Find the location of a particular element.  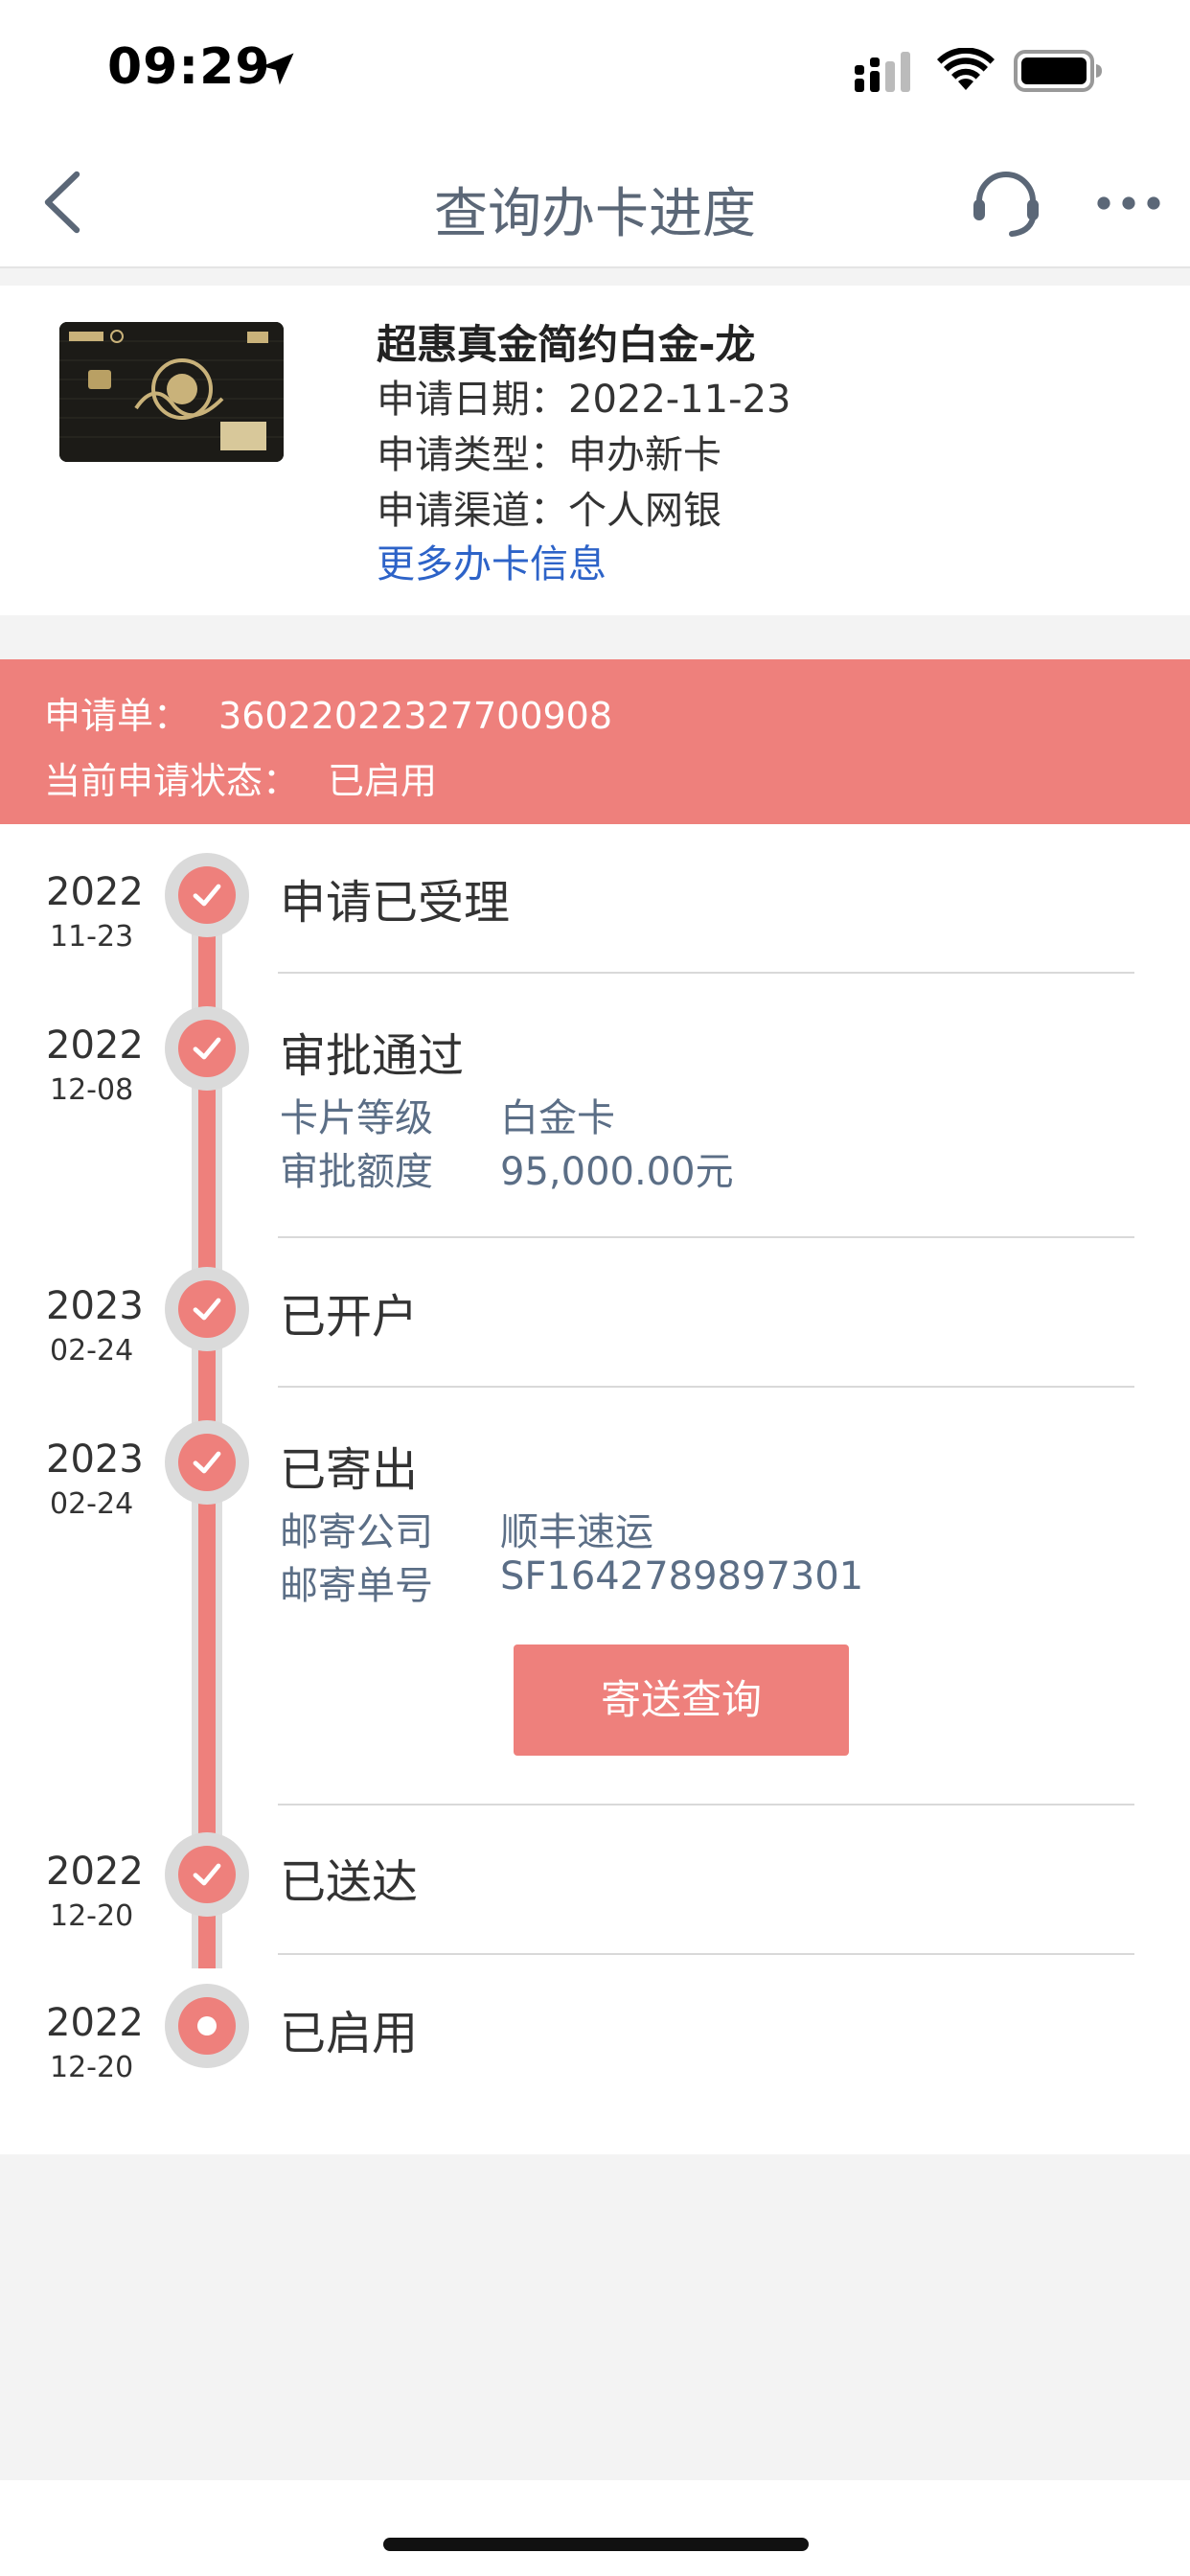

track-shipment-button: 寄送查询 is located at coordinates (682, 1700).